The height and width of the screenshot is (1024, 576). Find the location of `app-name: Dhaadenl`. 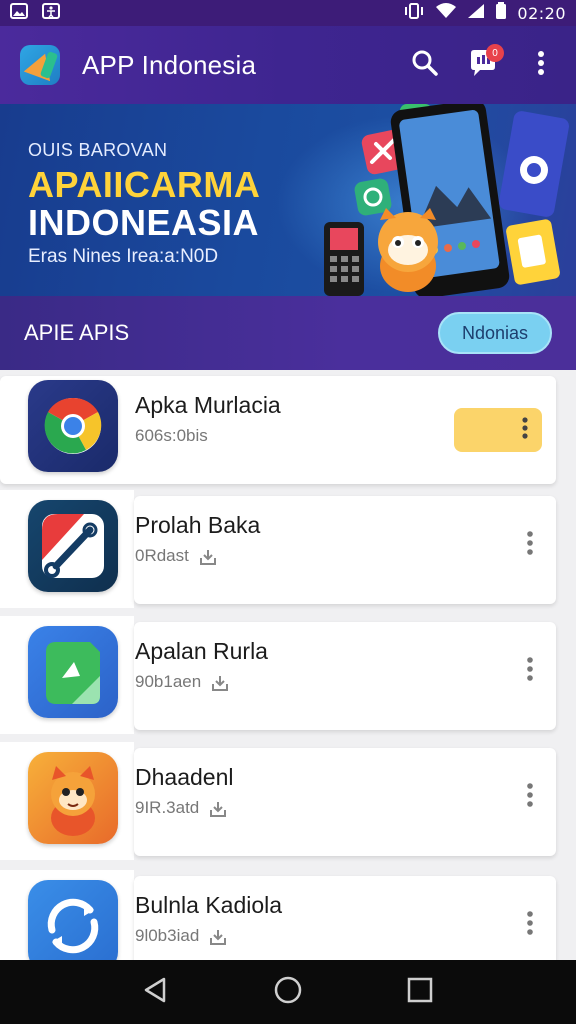

app-name: Dhaadenl is located at coordinates (184, 777).